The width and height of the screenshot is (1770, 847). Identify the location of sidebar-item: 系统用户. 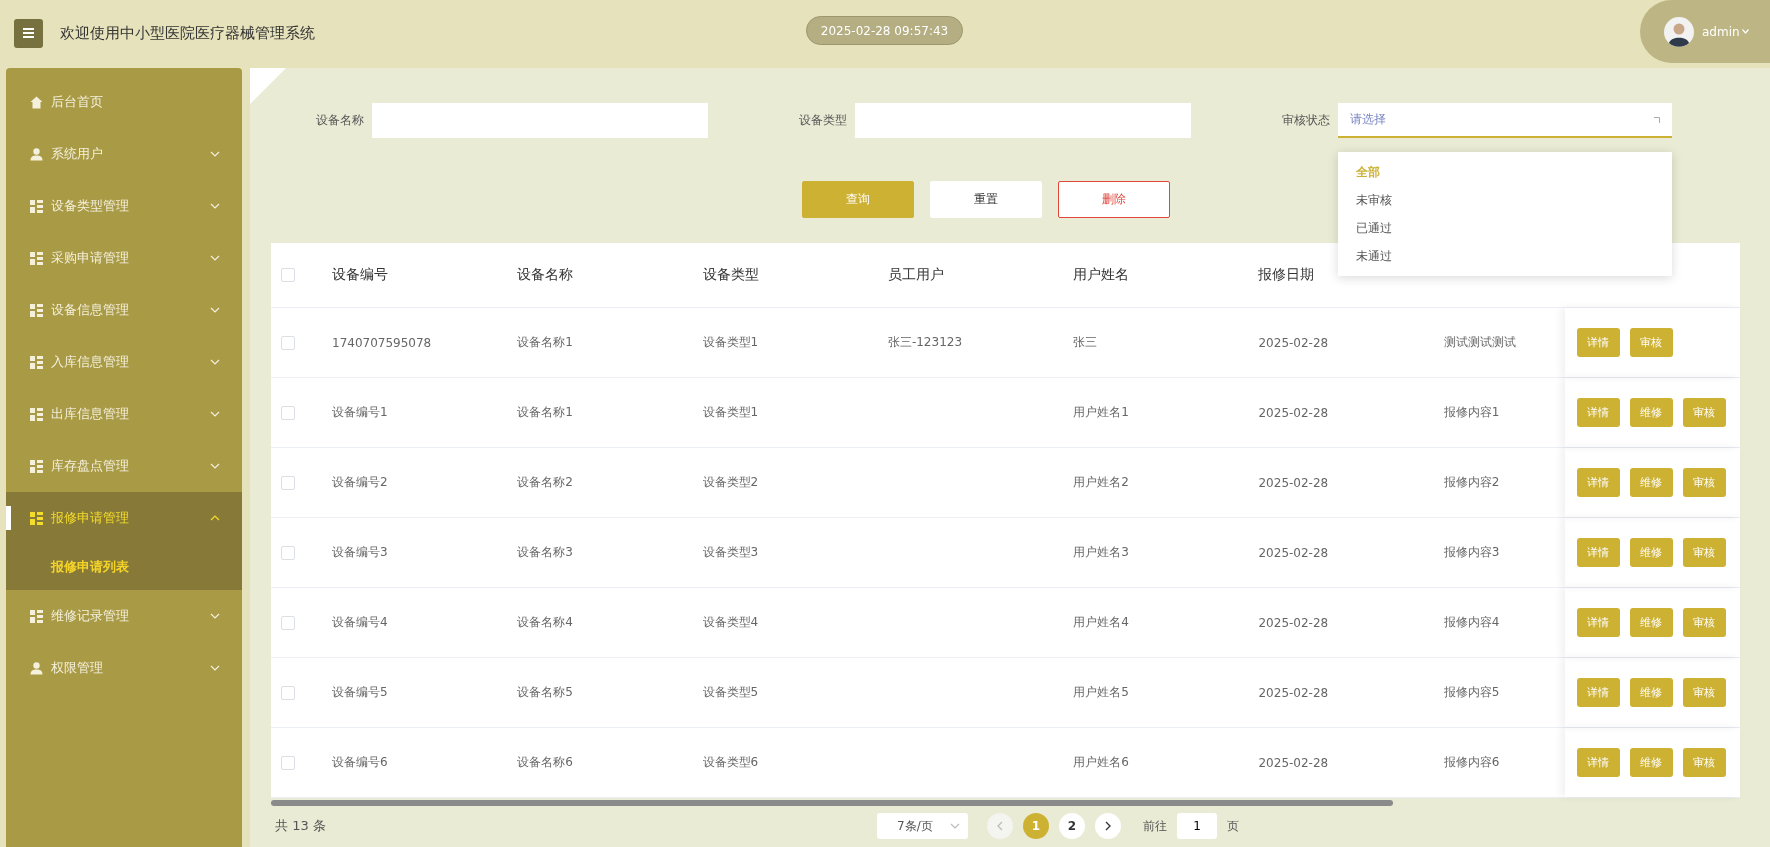
(124, 154).